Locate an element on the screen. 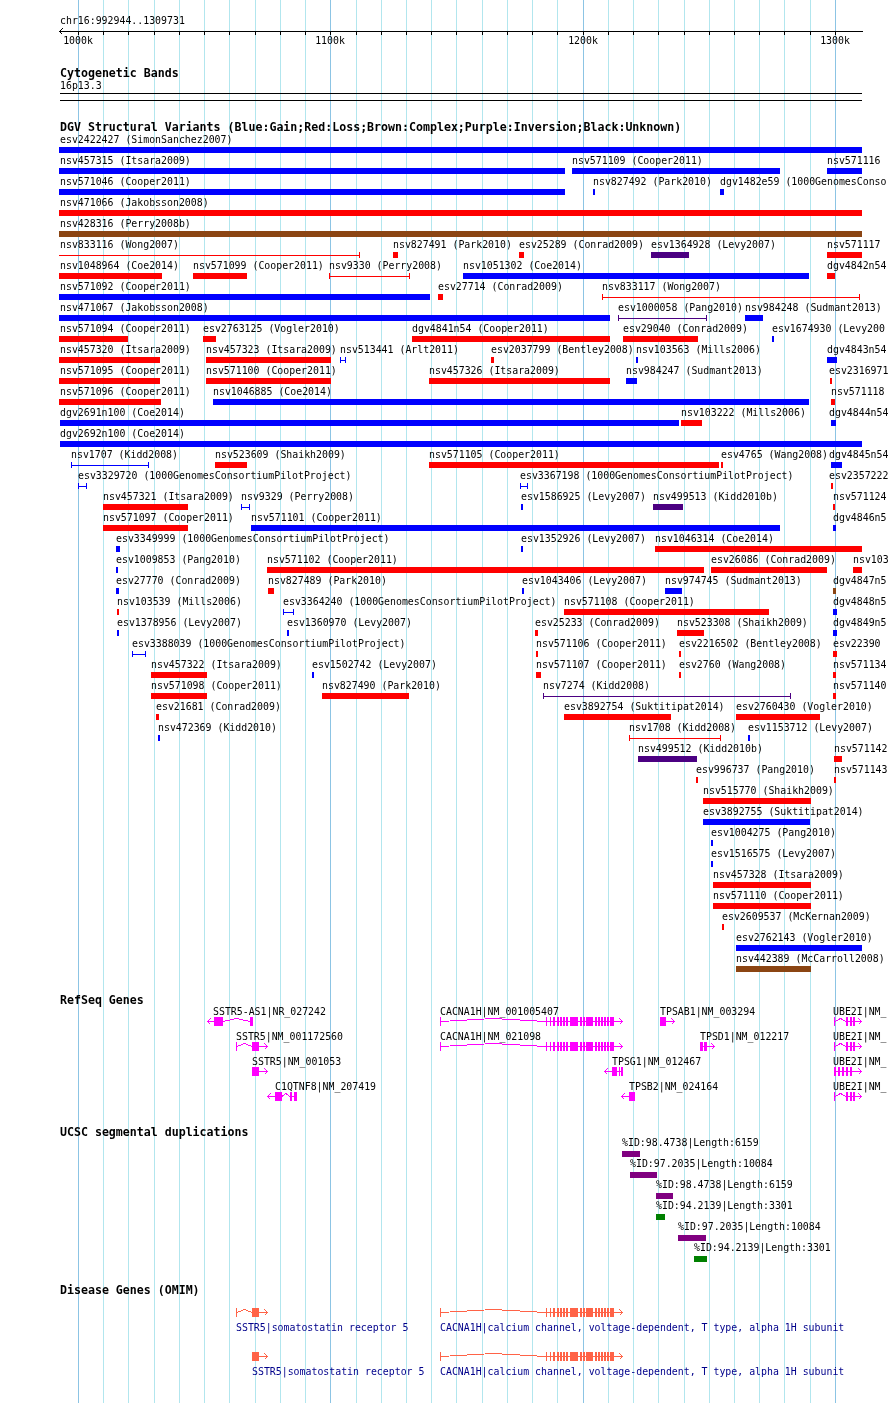 This screenshot has width=890, height=1403. duplication-label: %ID:94.2139|Length:3301 is located at coordinates (762, 1248).